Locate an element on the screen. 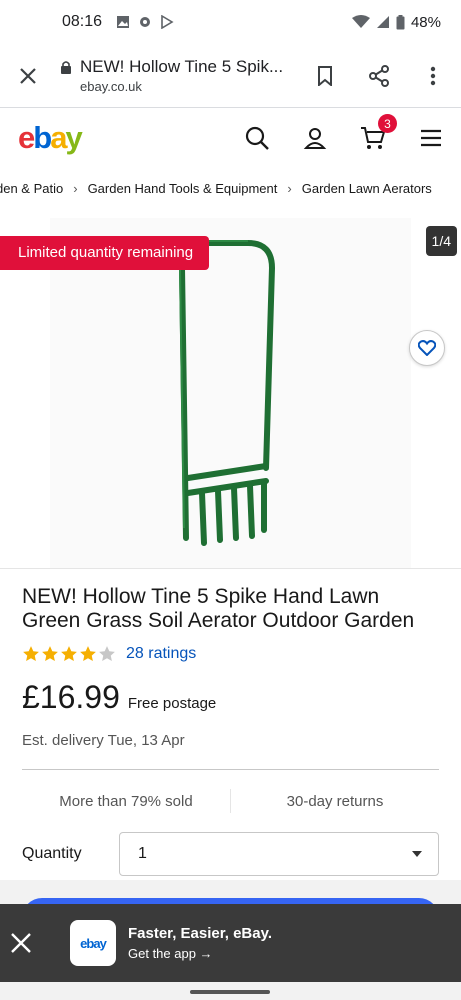 The height and width of the screenshot is (1000, 461). shipping-info: Free postage is located at coordinates (172, 703).